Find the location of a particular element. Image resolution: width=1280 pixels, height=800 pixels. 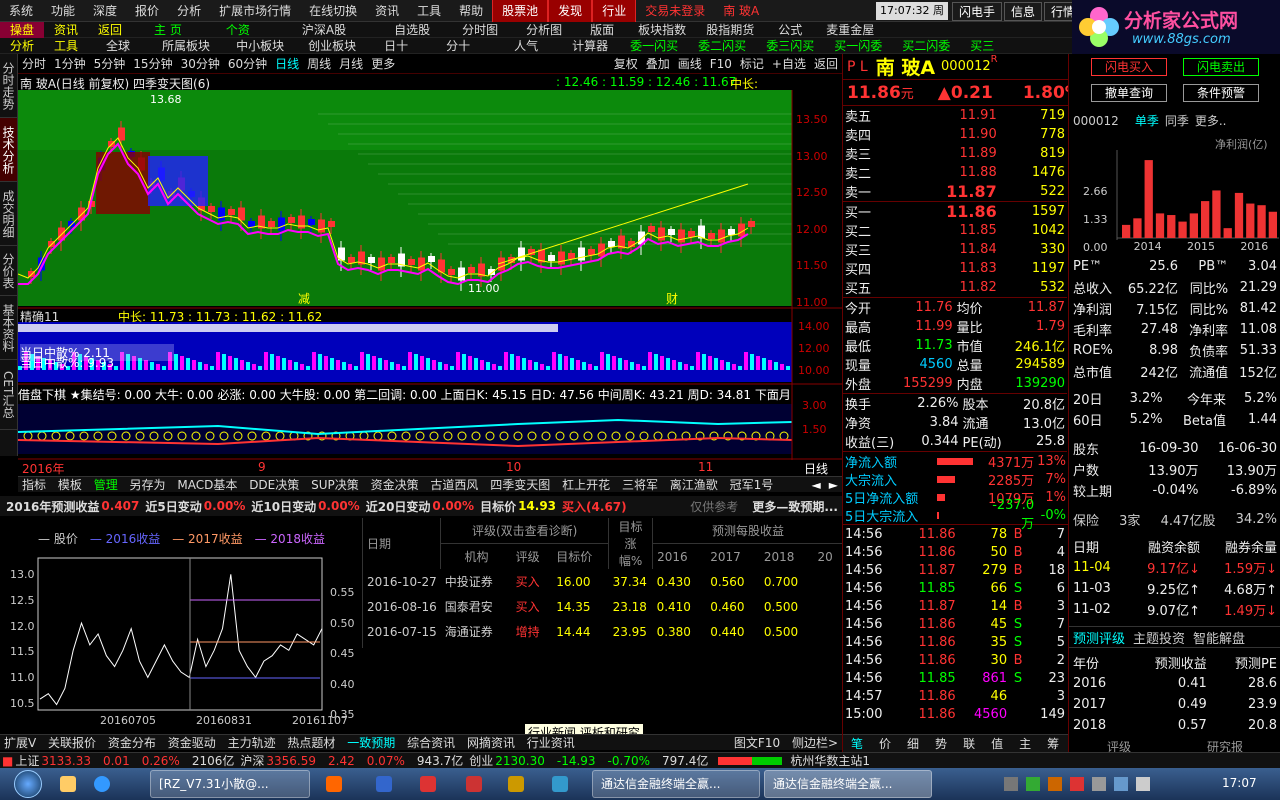

btn-mark: 标记 is located at coordinates (752, 63).